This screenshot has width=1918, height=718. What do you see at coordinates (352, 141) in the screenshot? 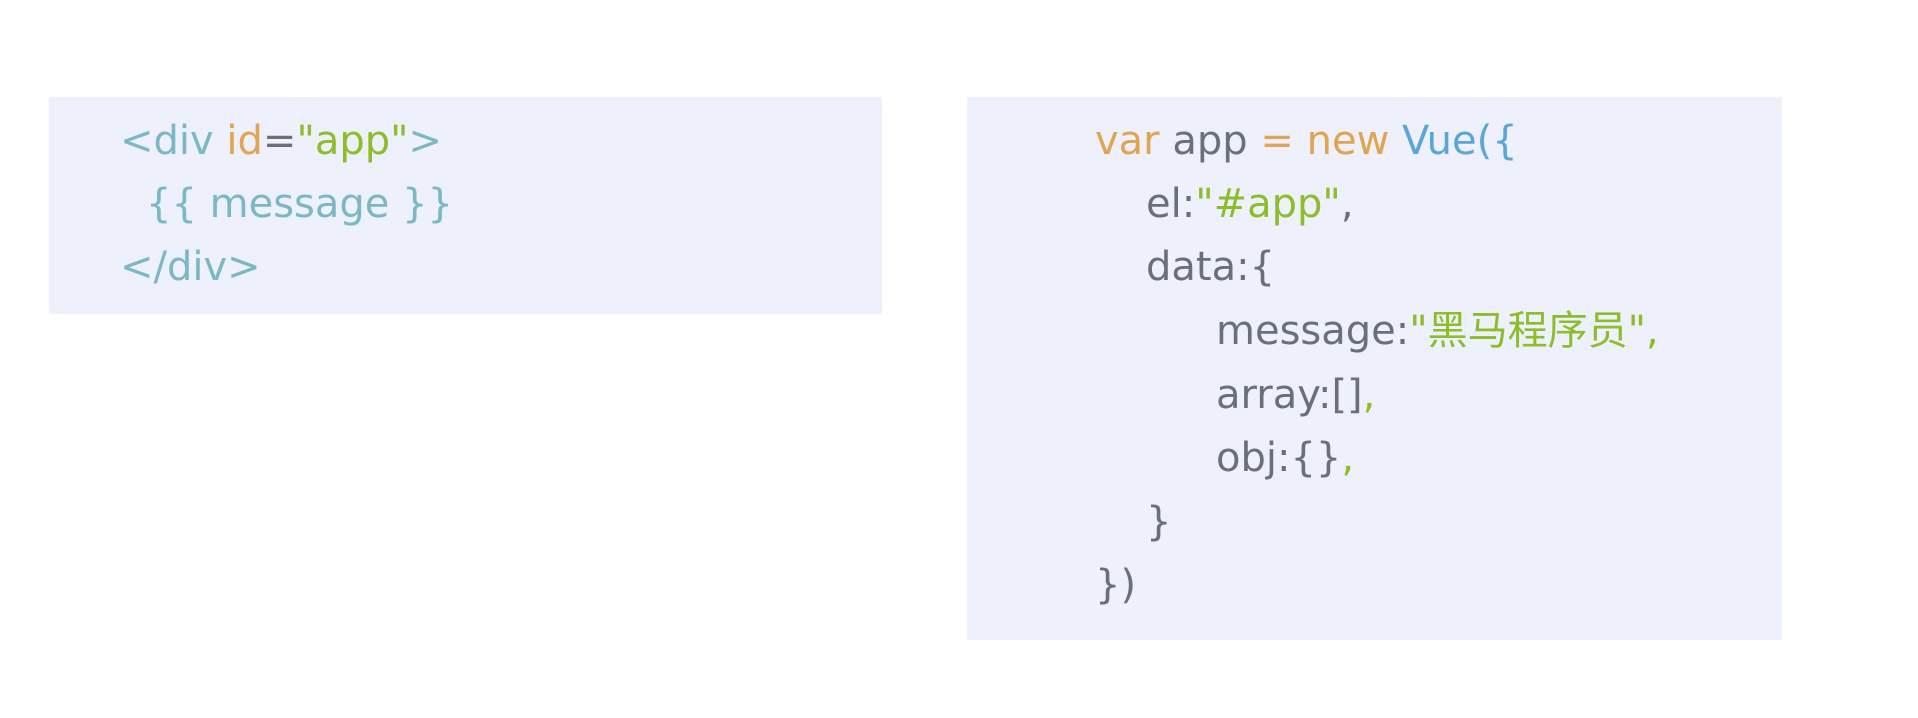
I see `attr-value: "app"` at bounding box center [352, 141].